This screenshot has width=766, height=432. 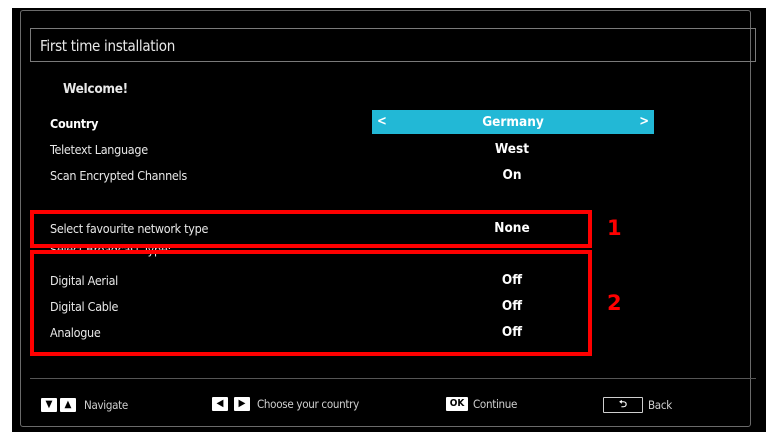 I want to click on back-hint: Back, so click(x=660, y=405).